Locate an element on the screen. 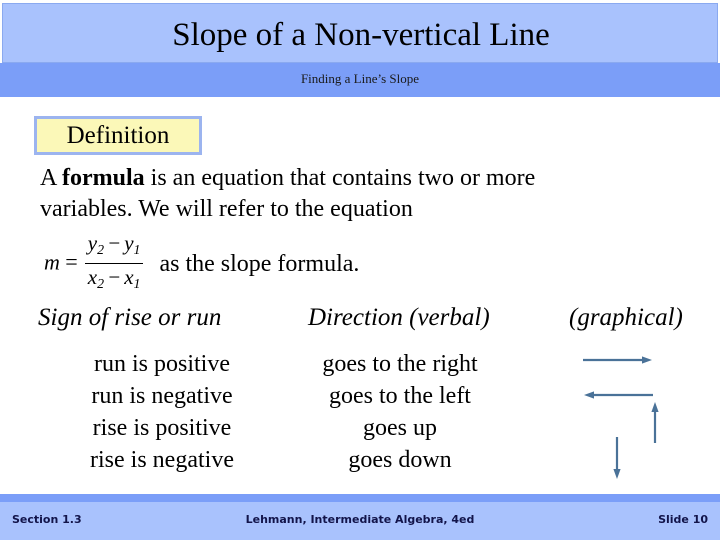 The width and height of the screenshot is (720, 540). arrow-right-icon is located at coordinates (617, 360).